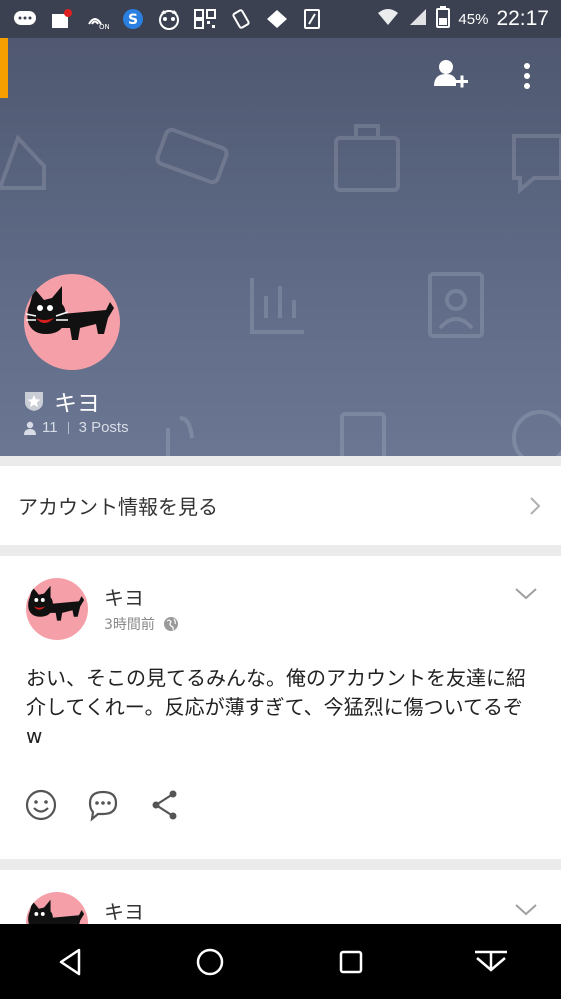 This screenshot has width=561, height=999. Describe the element at coordinates (104, 26) in the screenshot. I see `svg-text: ON` at that location.